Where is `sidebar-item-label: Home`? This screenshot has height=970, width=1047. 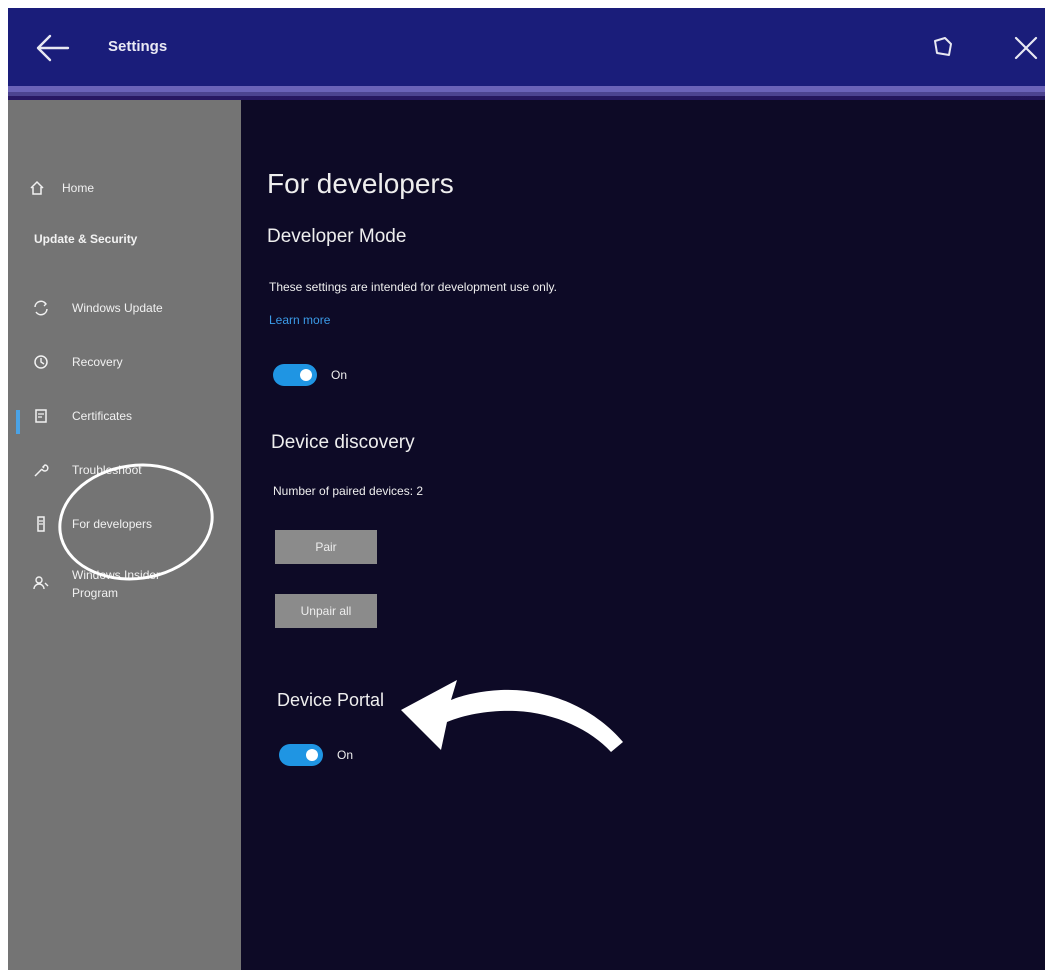
sidebar-item-label: Home is located at coordinates (78, 188).